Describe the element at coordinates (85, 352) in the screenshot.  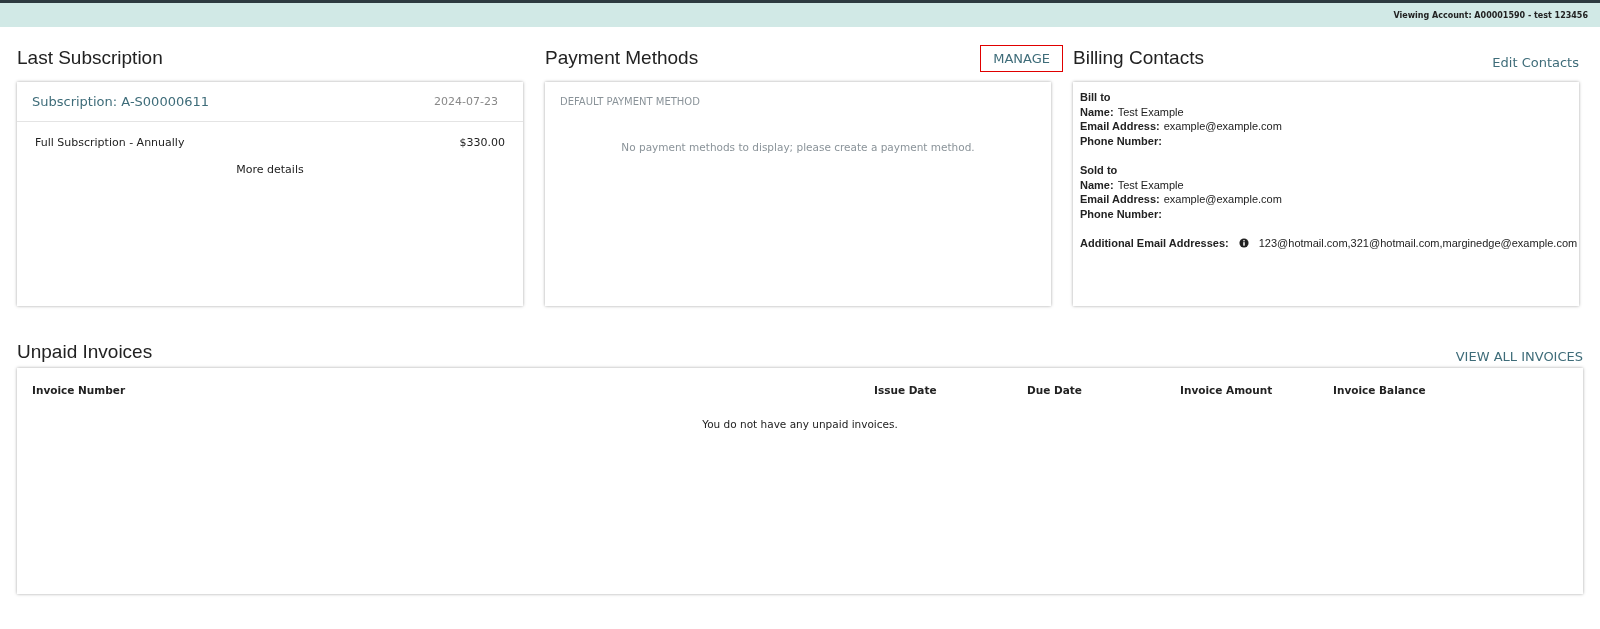
I see `section-title: Unpaid Invoices` at that location.